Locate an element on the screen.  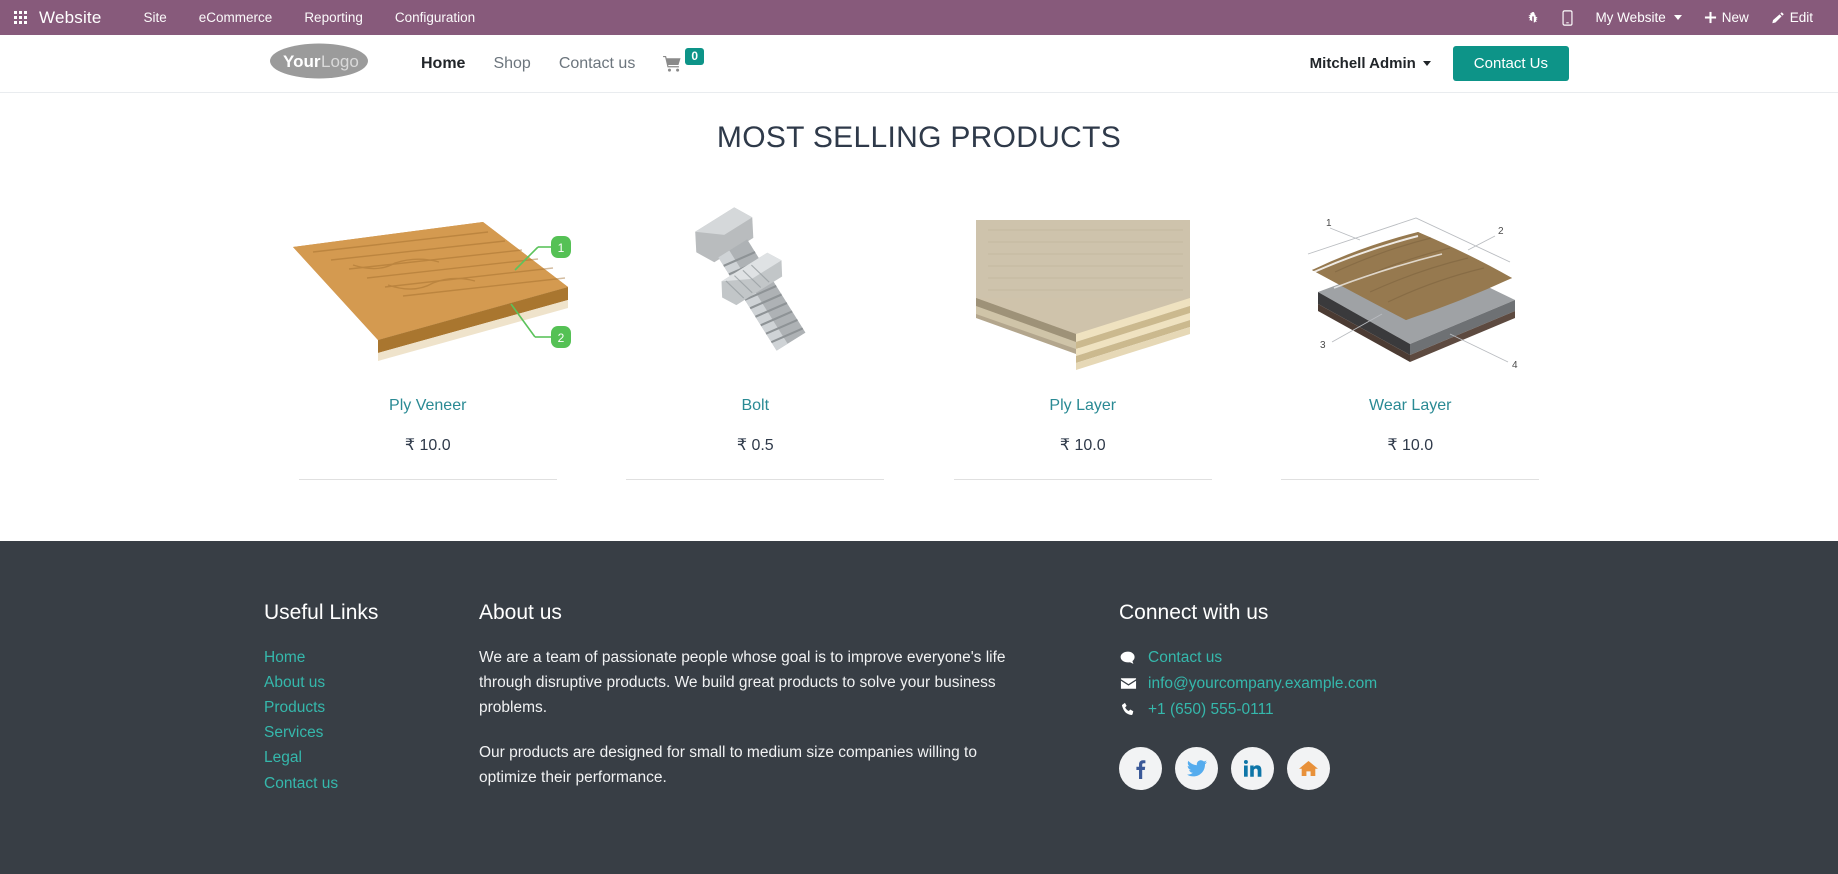
contact-us-button: Contact Us is located at coordinates (1510, 63).